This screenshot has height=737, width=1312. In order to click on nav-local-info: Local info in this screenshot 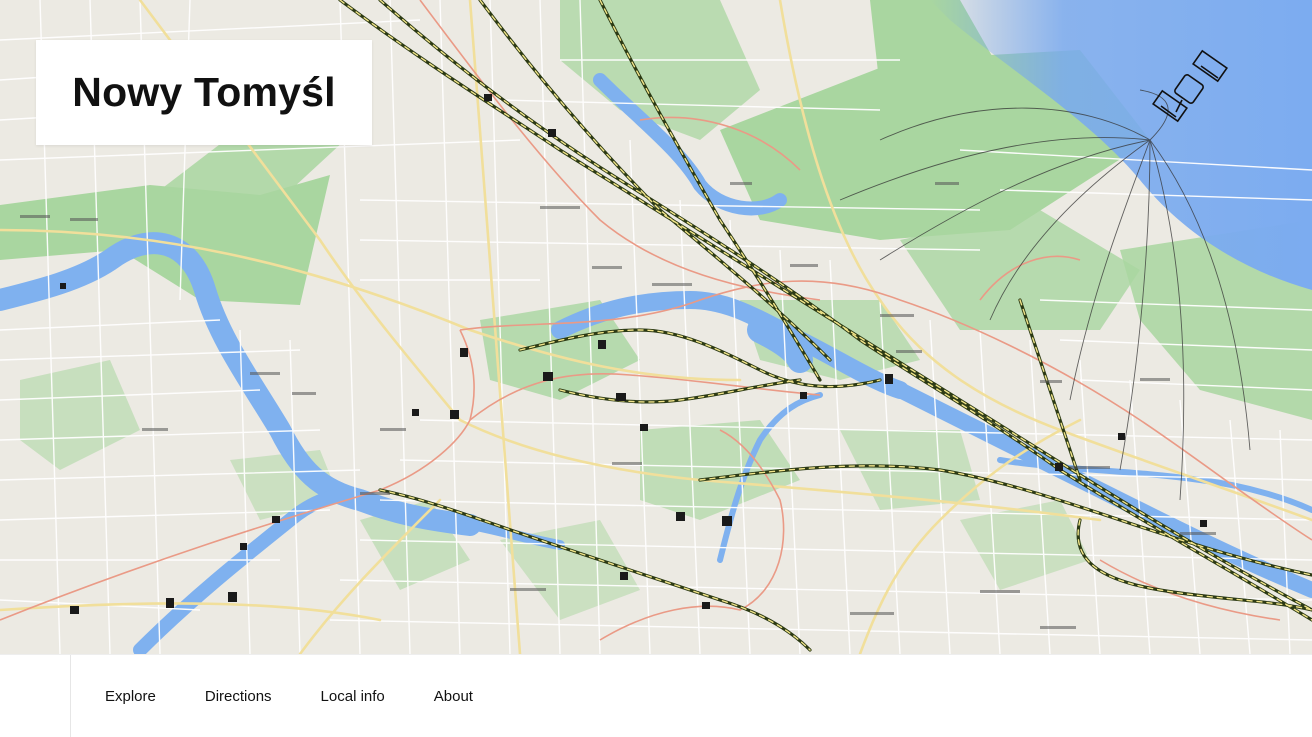, I will do `click(353, 696)`.